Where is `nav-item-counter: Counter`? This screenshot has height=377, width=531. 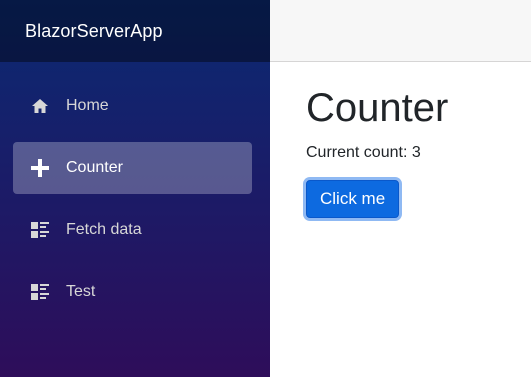 nav-item-counter: Counter is located at coordinates (132, 168).